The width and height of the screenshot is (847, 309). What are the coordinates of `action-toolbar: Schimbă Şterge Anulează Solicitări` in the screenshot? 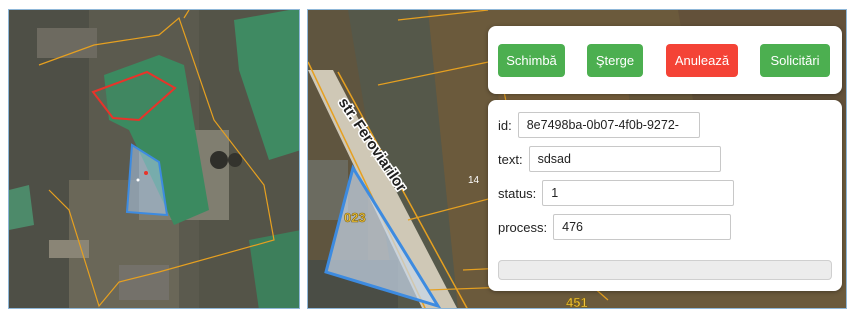 It's located at (665, 60).